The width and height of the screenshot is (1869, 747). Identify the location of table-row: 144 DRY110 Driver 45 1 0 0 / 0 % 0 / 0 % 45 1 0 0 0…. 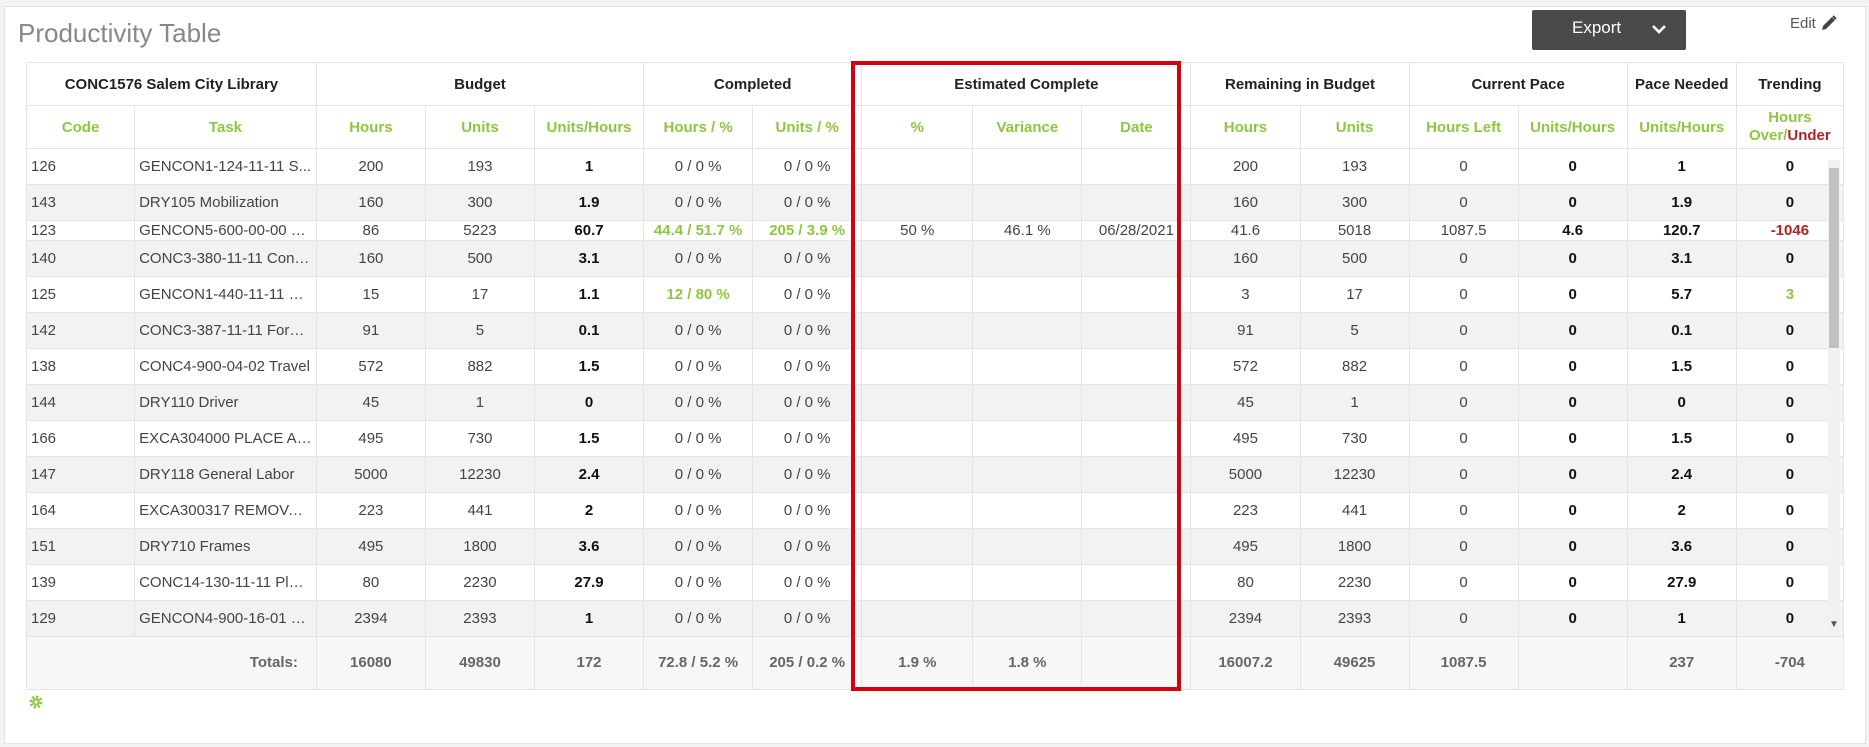
(935, 402).